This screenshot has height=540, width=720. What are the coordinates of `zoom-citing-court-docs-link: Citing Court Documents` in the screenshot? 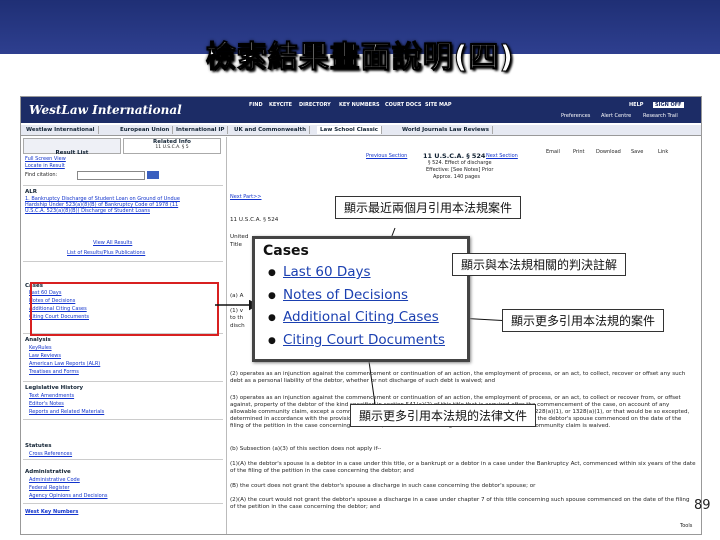 It's located at (364, 340).